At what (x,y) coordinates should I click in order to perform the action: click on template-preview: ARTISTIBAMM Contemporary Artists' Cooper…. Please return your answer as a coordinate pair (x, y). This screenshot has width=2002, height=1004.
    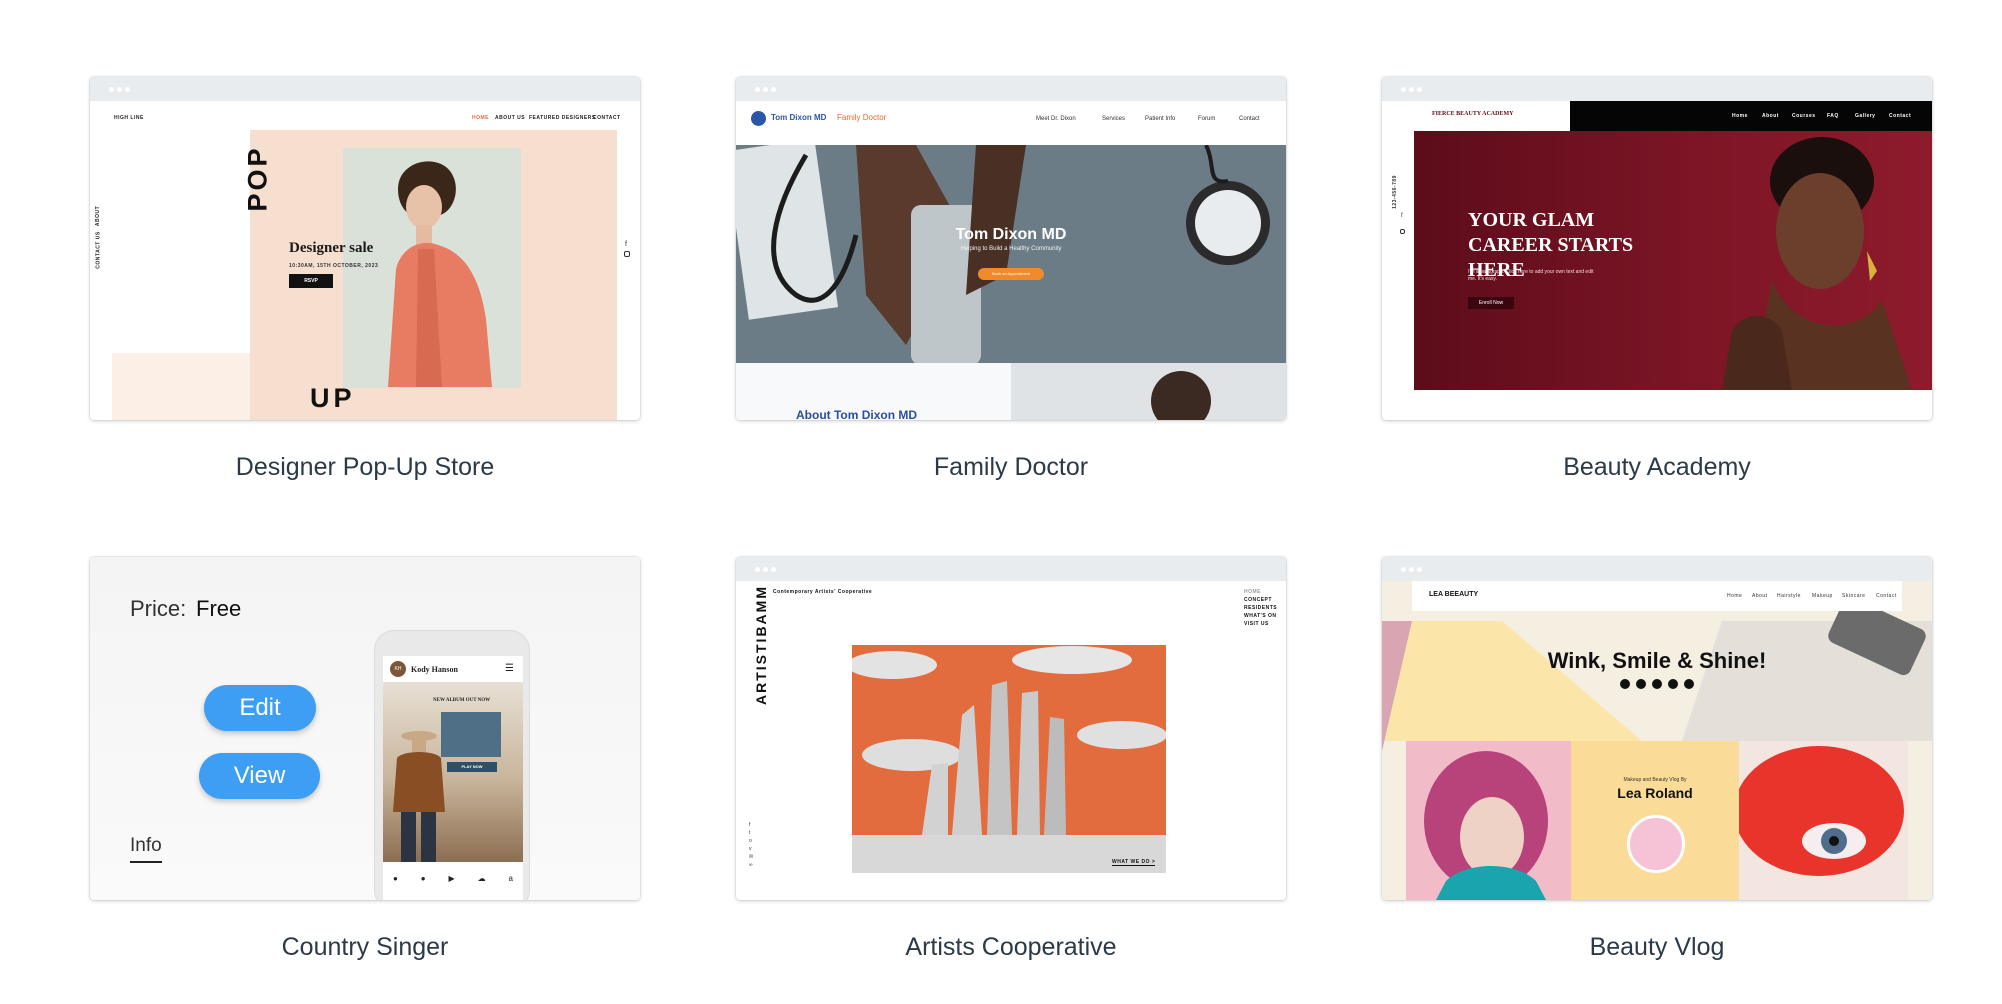
    Looking at the image, I should click on (1011, 740).